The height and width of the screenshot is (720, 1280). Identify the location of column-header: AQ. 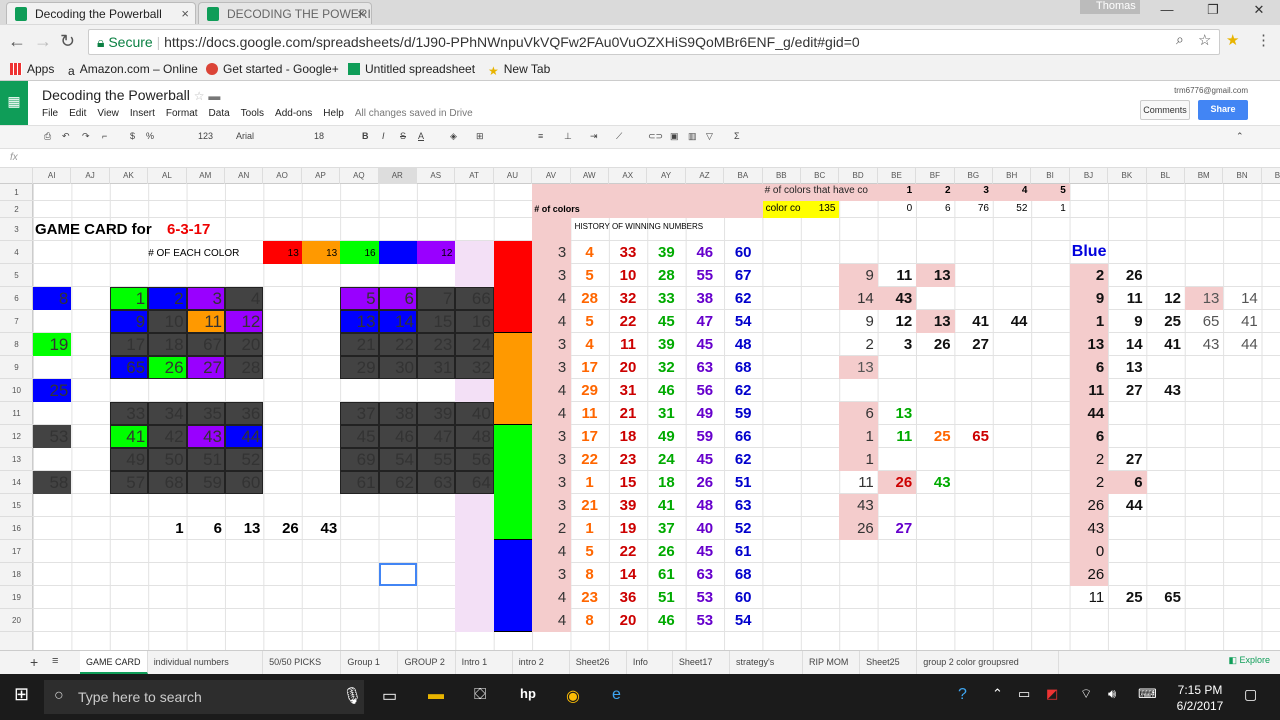
(359, 176).